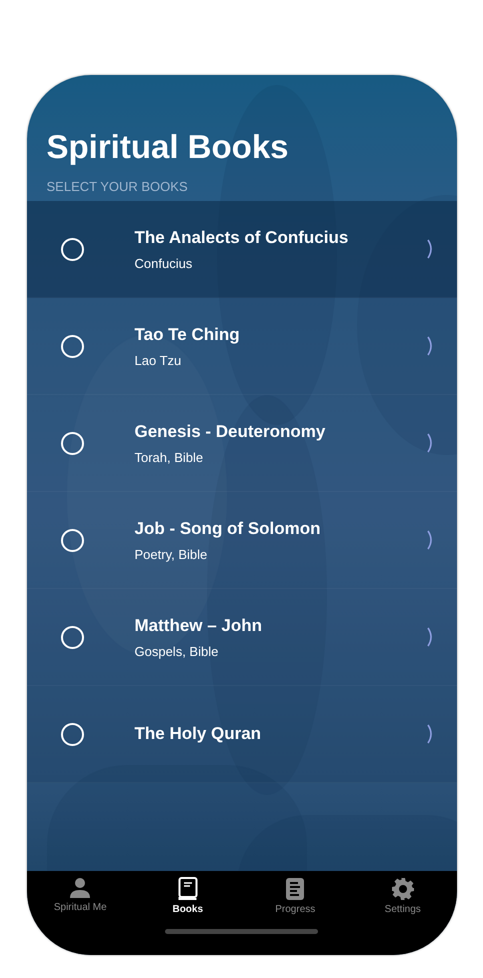 The height and width of the screenshot is (978, 483). What do you see at coordinates (188, 889) in the screenshot?
I see `book-icon` at bounding box center [188, 889].